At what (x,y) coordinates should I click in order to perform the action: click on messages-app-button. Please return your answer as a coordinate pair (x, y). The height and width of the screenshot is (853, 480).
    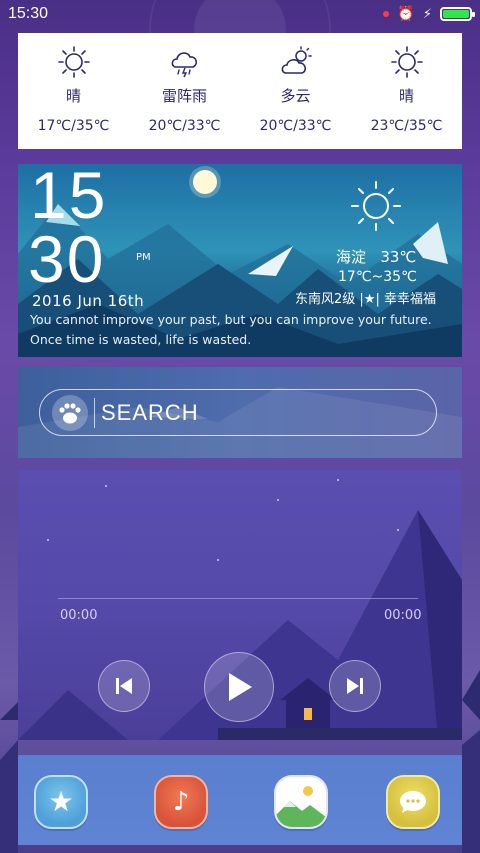
    Looking at the image, I should click on (413, 802).